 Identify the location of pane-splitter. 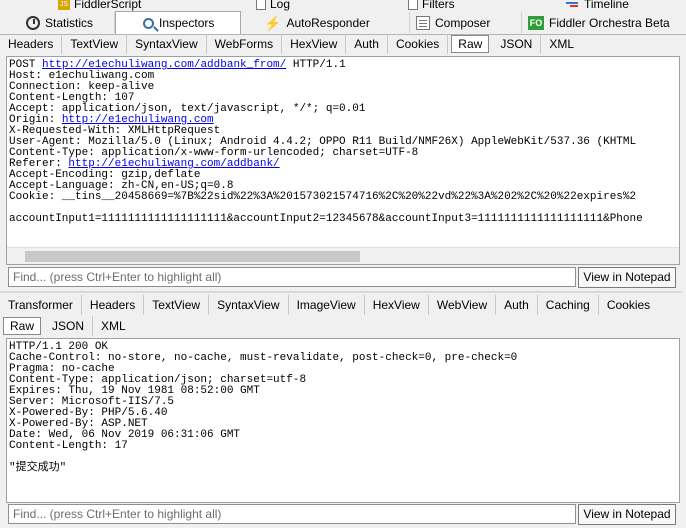
(343, 292).